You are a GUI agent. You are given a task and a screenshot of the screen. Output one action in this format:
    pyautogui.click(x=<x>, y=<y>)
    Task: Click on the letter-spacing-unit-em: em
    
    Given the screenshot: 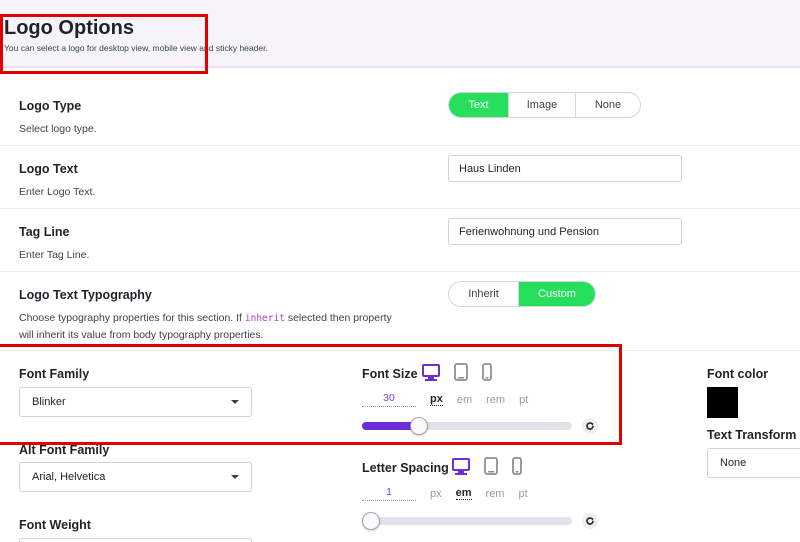 What is the action you would take?
    pyautogui.click(x=463, y=493)
    